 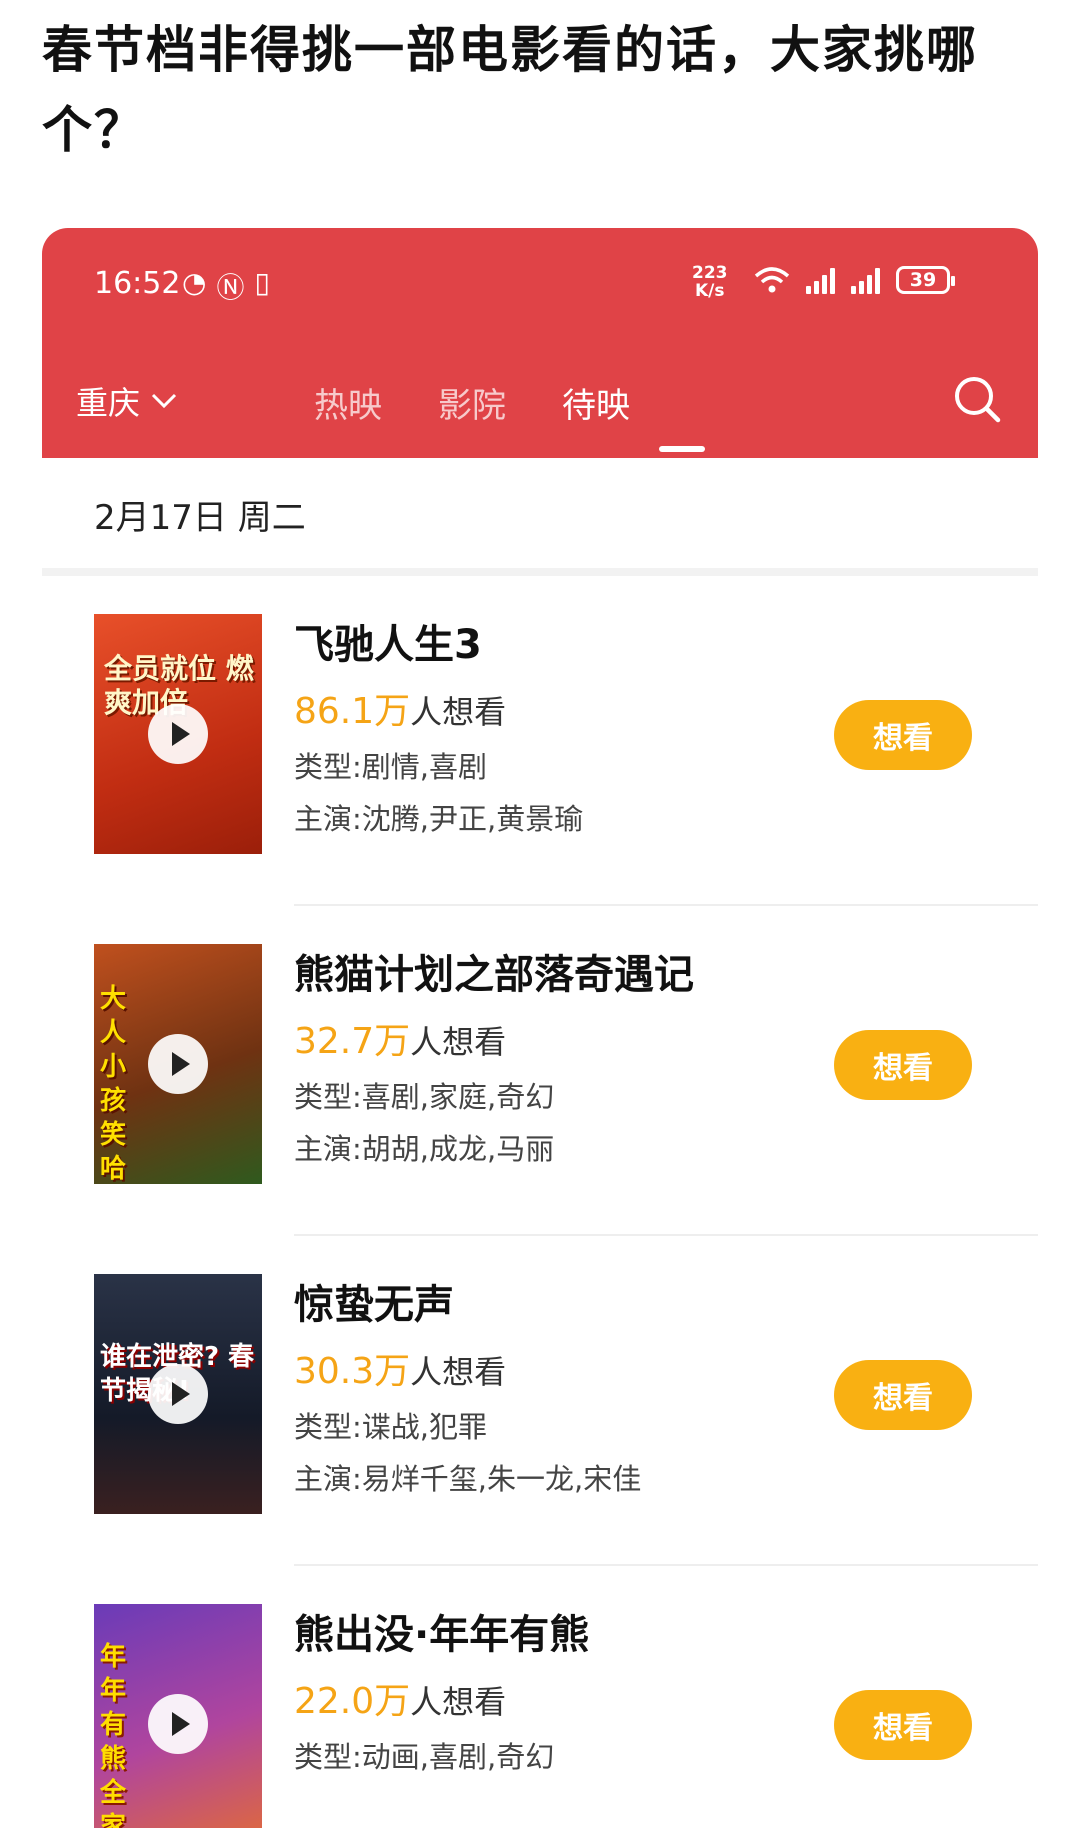 I want to click on want-count: 32.7万人想看, so click(x=400, y=1038).